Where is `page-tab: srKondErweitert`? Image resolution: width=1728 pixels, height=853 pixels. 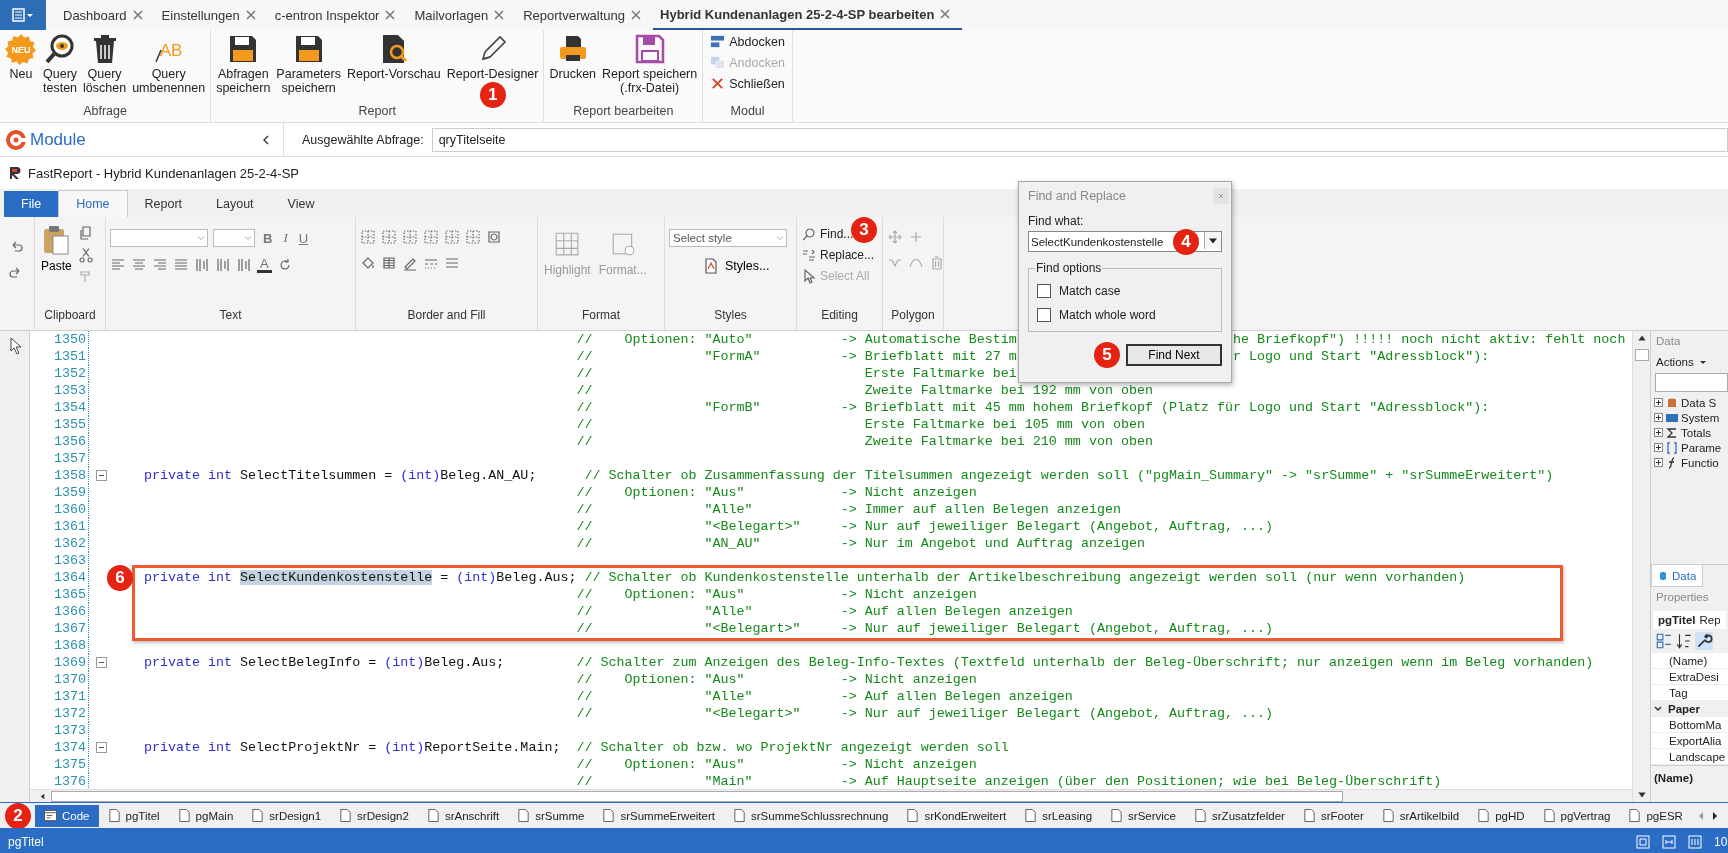
page-tab: srKondErweitert is located at coordinates (956, 815).